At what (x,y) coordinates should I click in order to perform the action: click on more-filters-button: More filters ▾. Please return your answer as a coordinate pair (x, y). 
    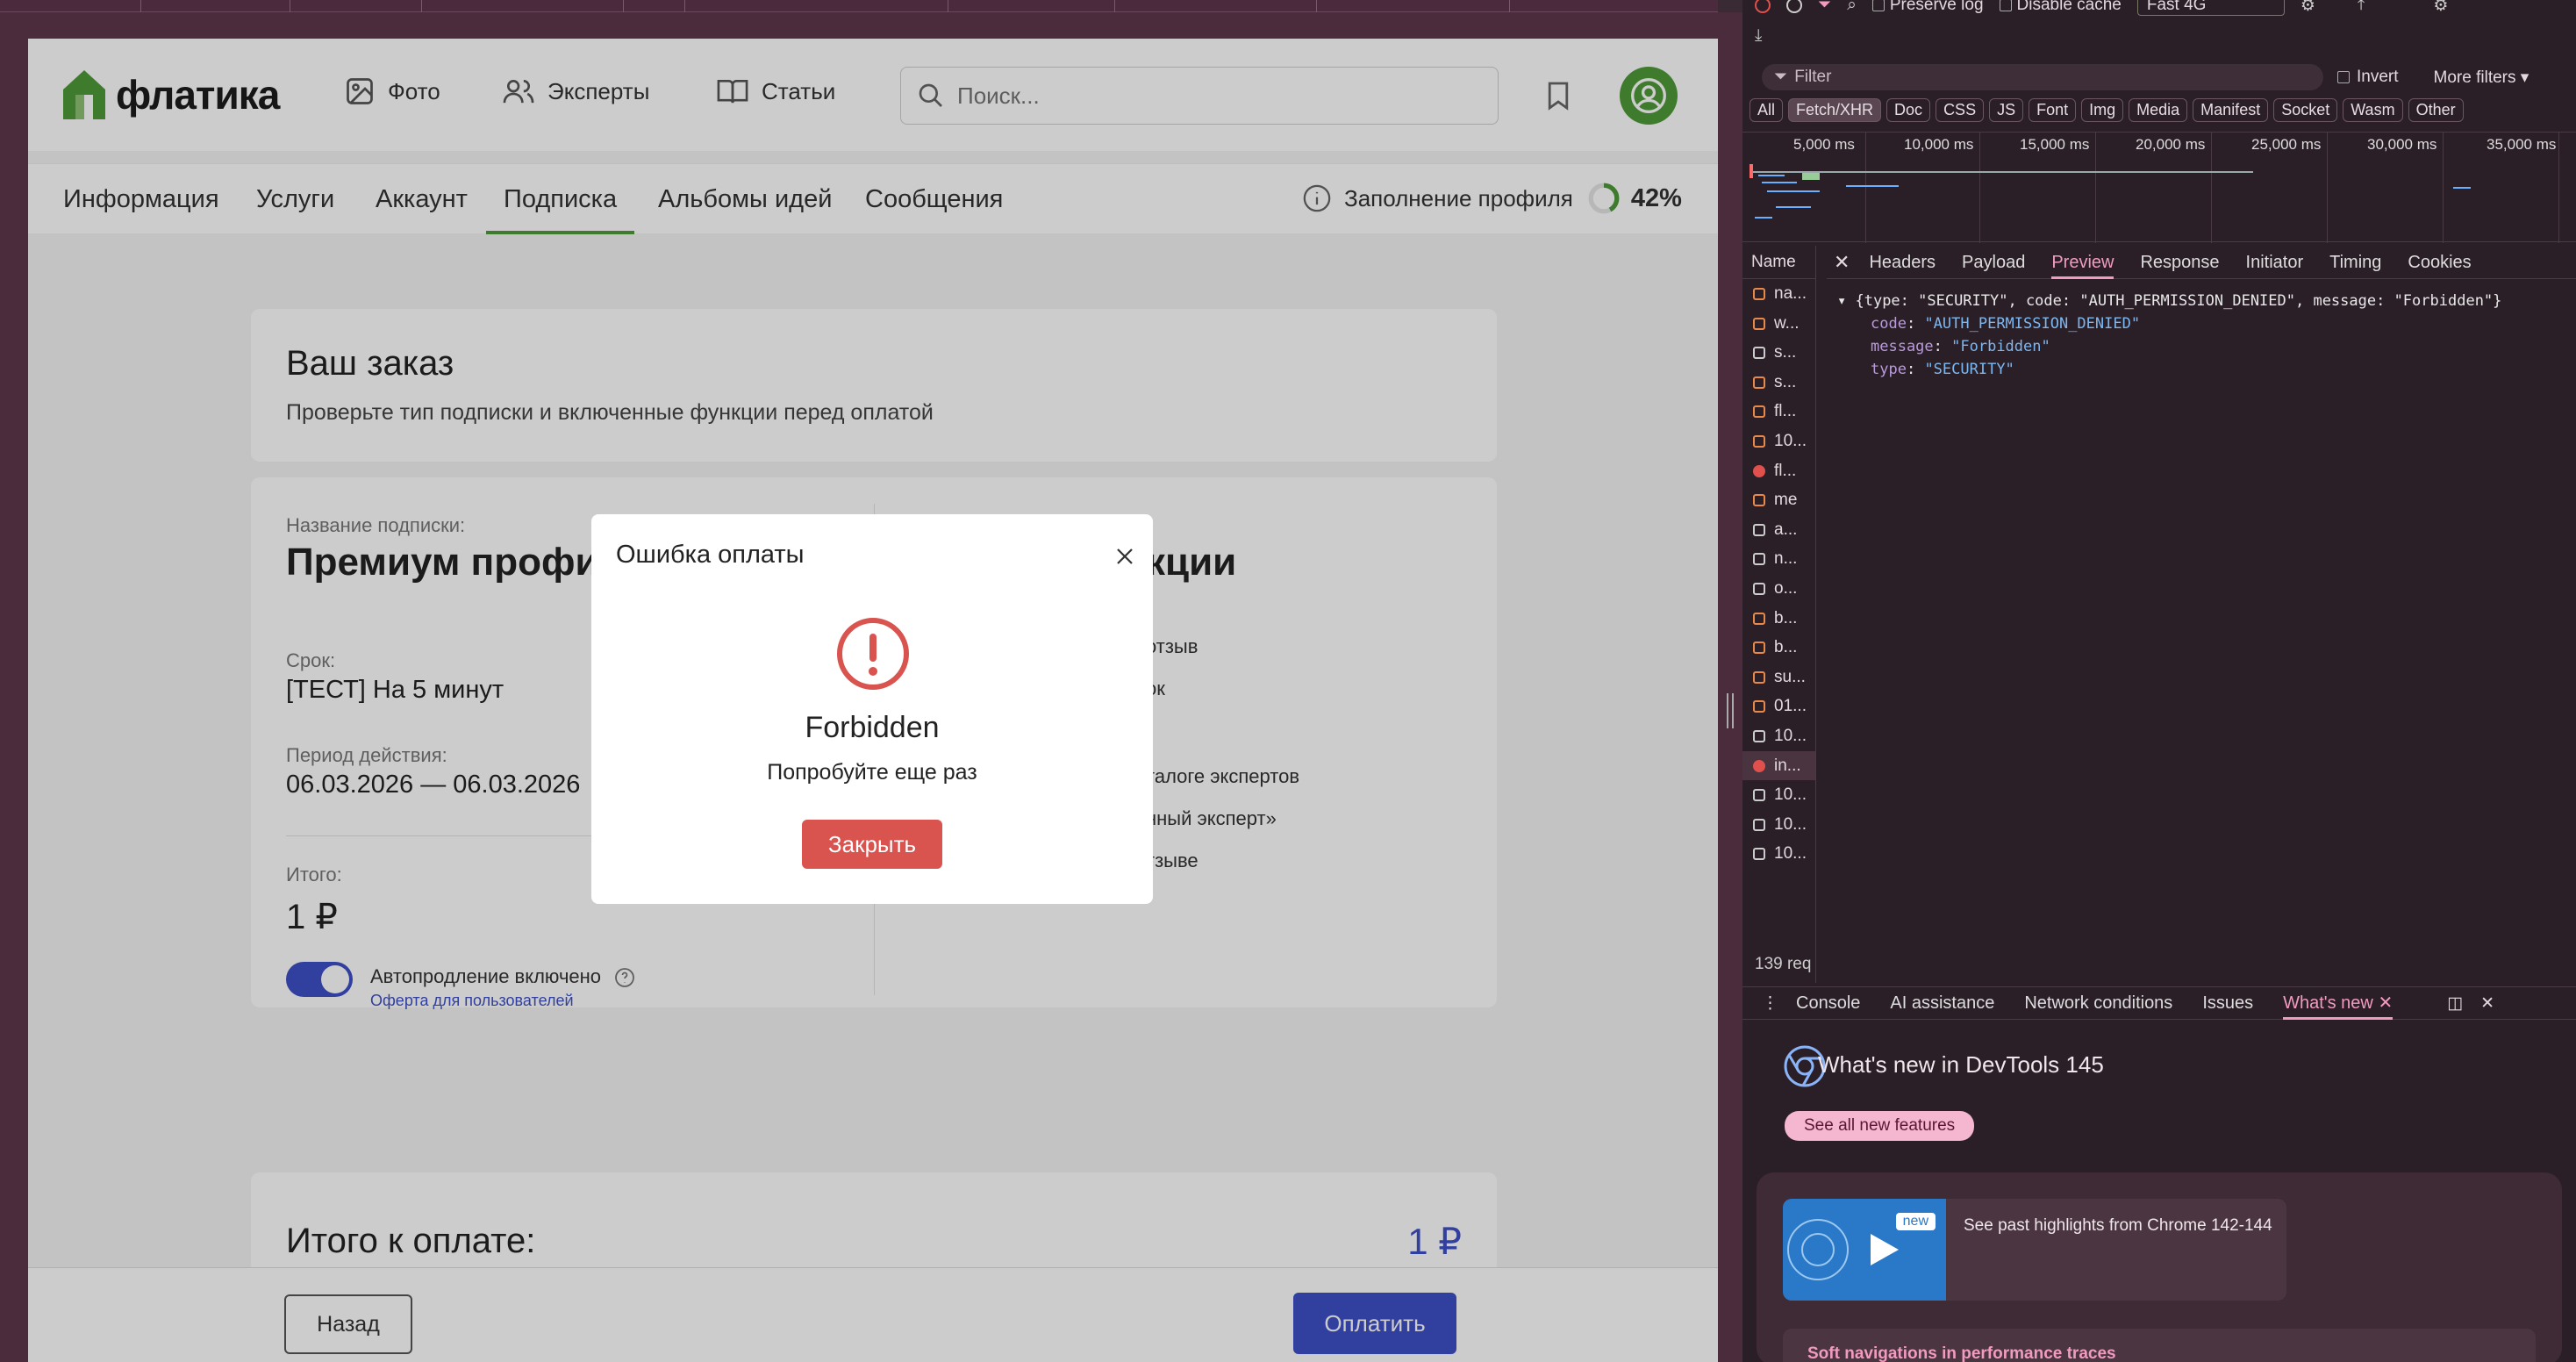
    Looking at the image, I should click on (2481, 78).